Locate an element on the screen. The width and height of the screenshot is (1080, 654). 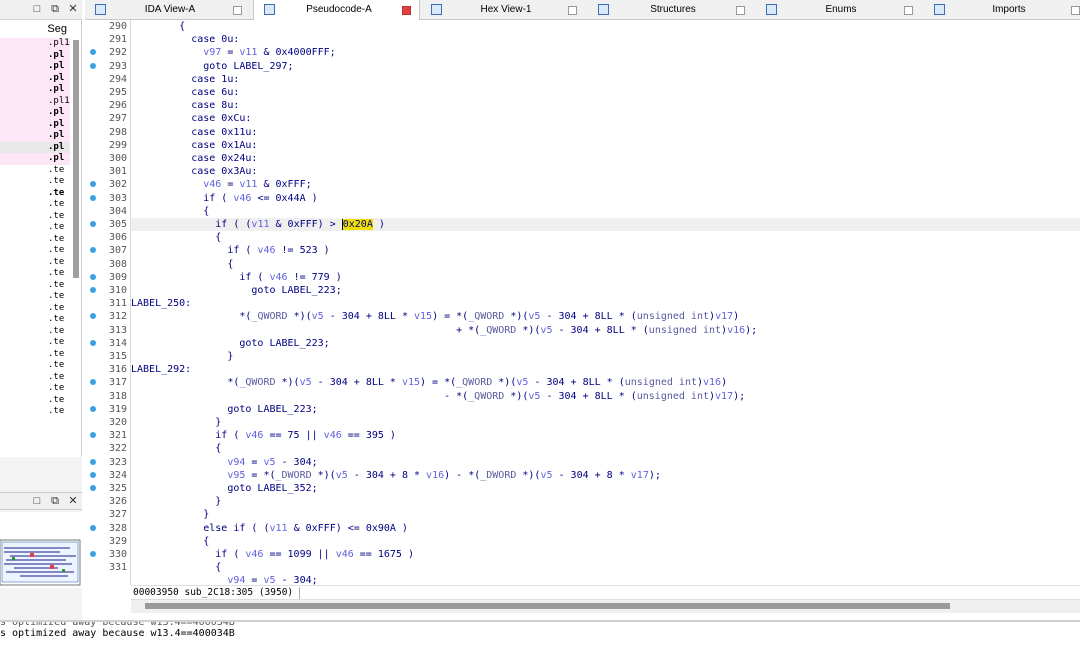
code-line: case 0u: is located at coordinates (605, 39).